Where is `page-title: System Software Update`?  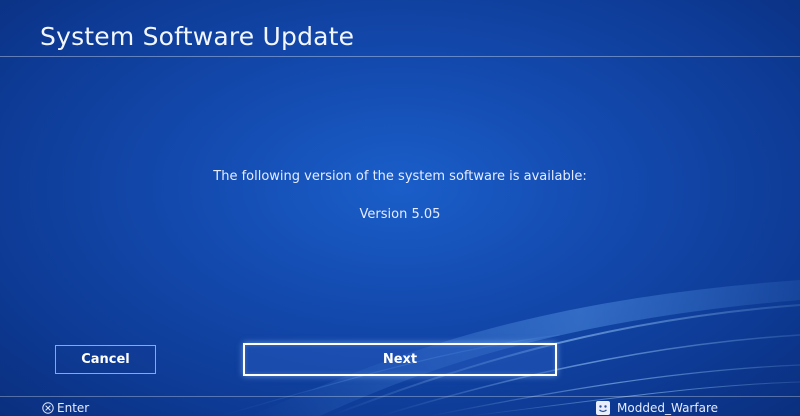
page-title: System Software Update is located at coordinates (197, 36).